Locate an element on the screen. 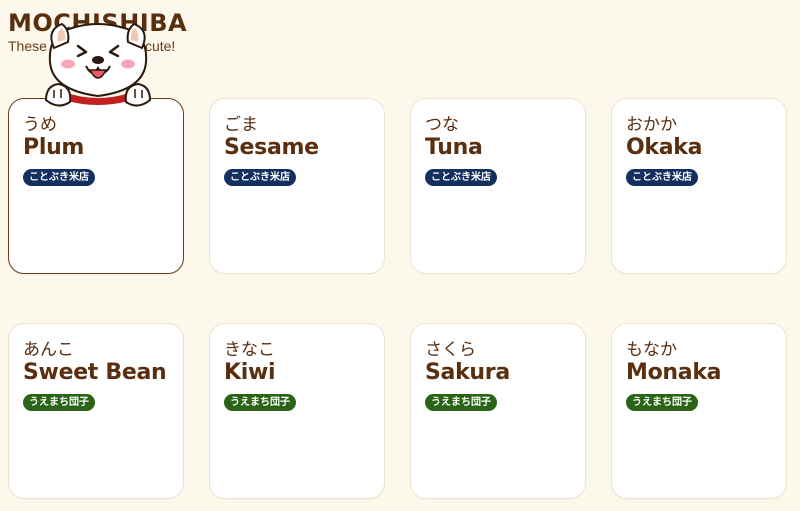 The width and height of the screenshot is (800, 511). mochi-card-tuna: つな Tuna ことぶき米店 is located at coordinates (498, 186).